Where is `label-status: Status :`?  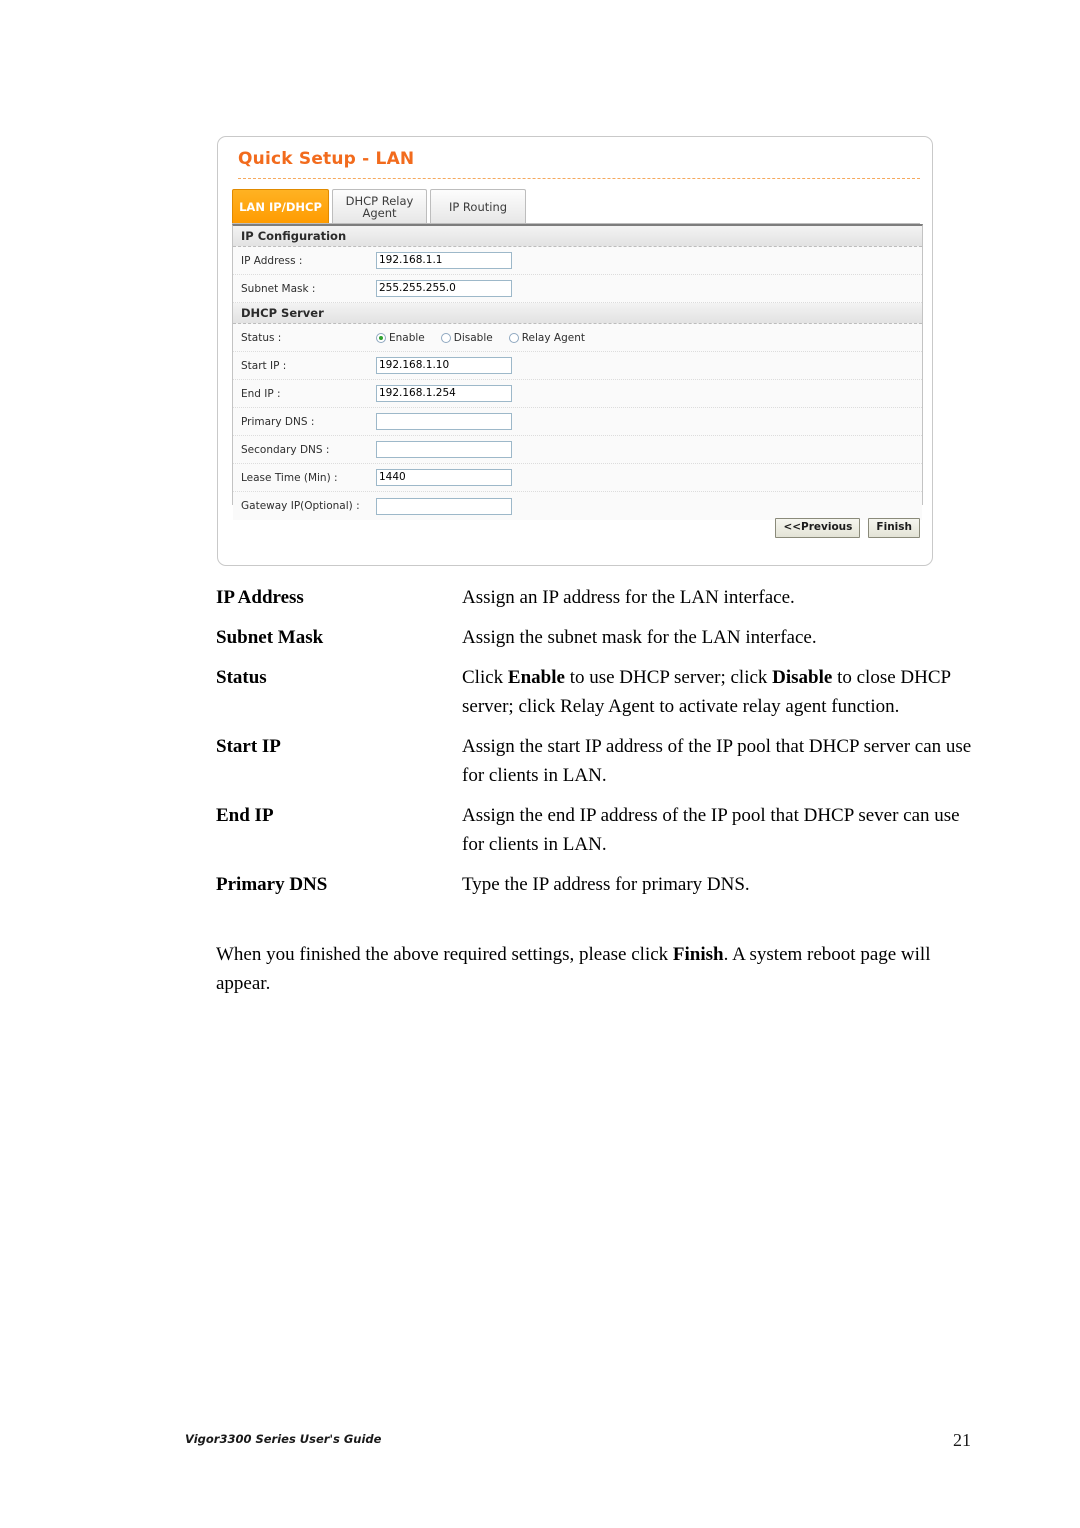 label-status: Status : is located at coordinates (261, 337).